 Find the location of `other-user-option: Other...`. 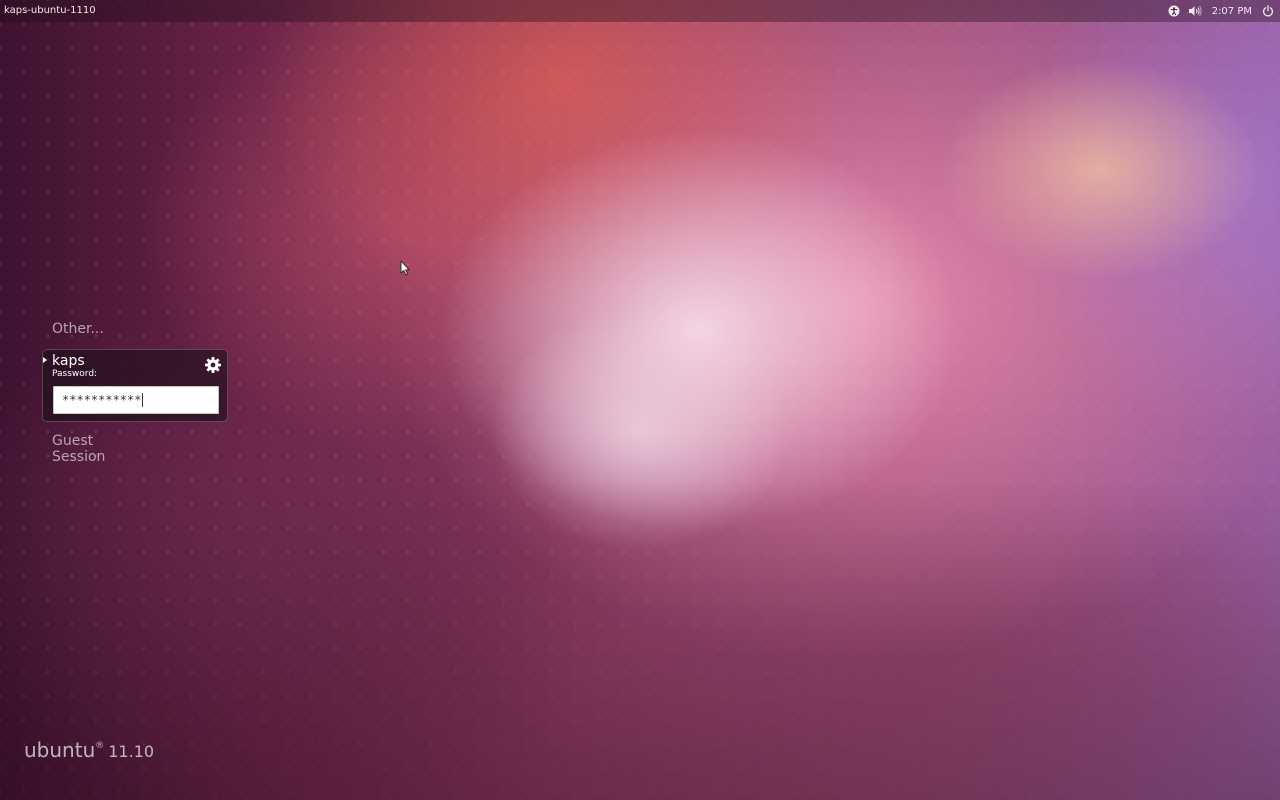

other-user-option: Other... is located at coordinates (78, 329).